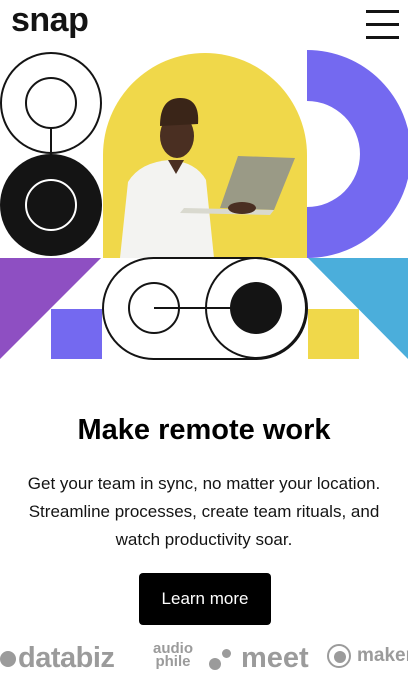 The width and height of the screenshot is (408, 684). What do you see at coordinates (382, 11) in the screenshot?
I see `hamburger-icon` at bounding box center [382, 11].